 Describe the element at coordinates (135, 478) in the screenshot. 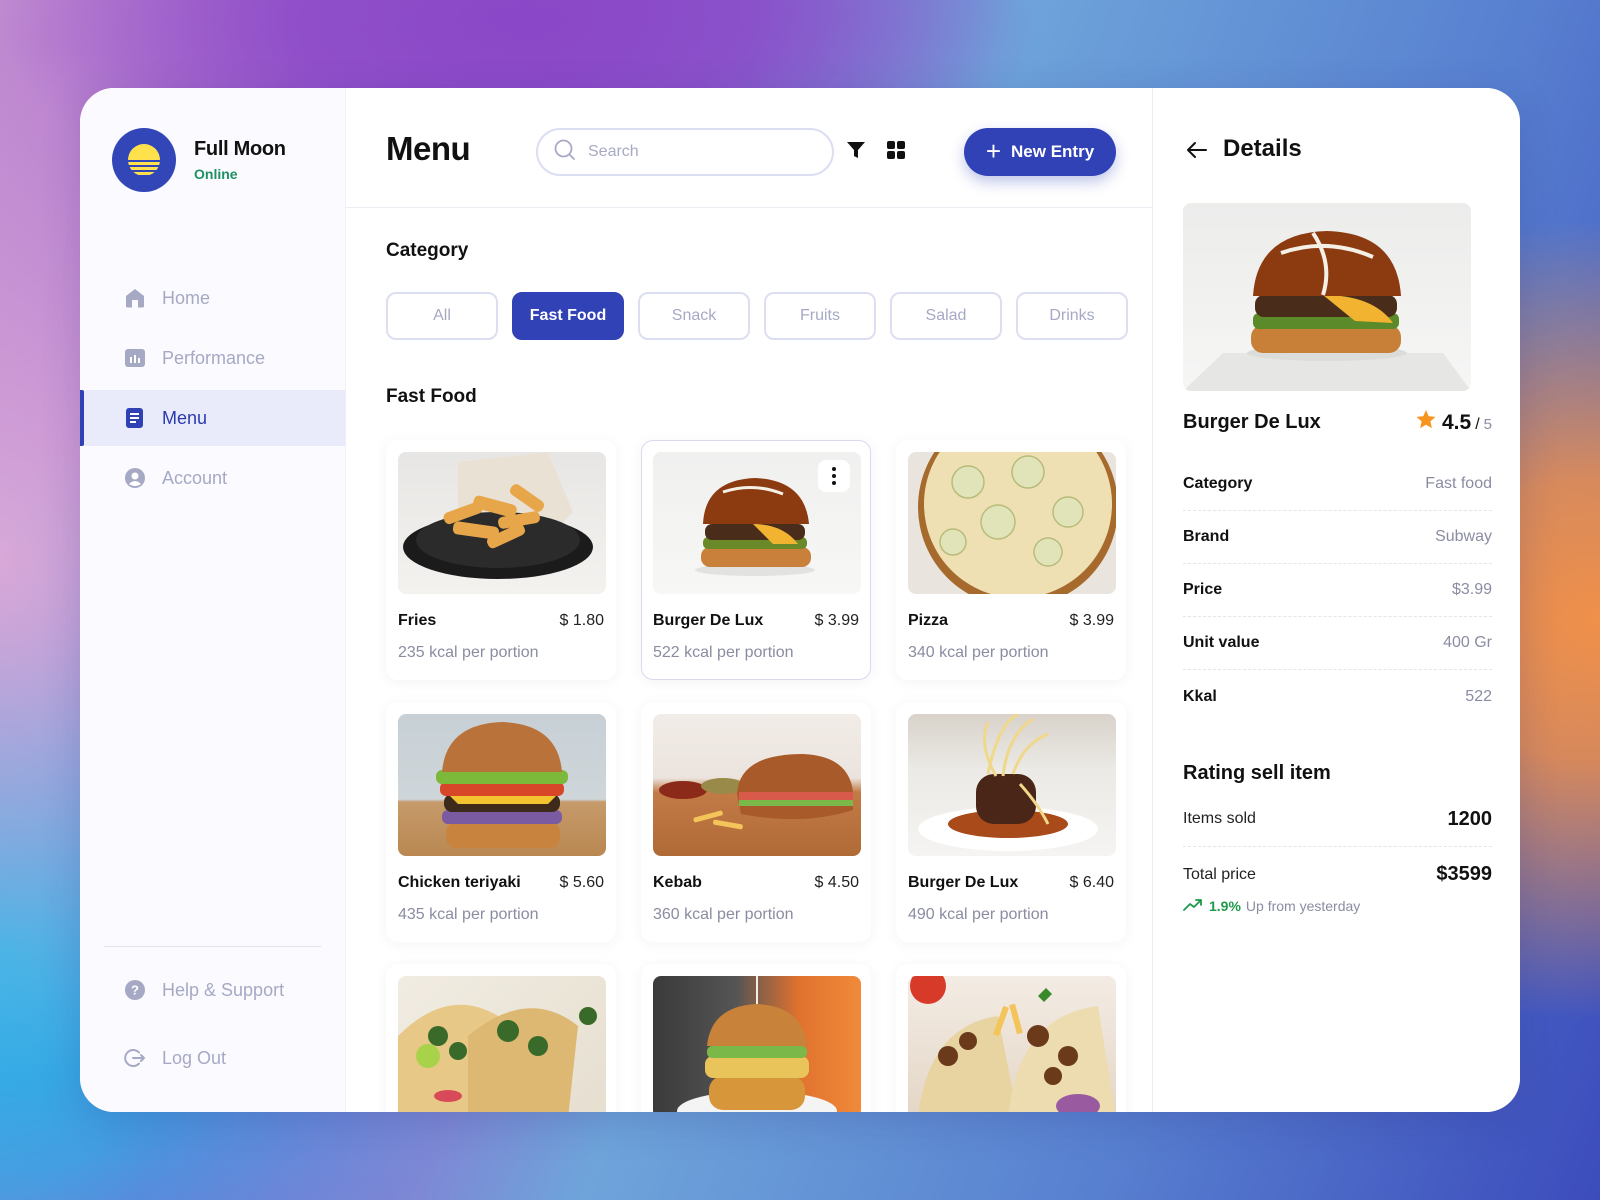

I see `user-icon` at that location.